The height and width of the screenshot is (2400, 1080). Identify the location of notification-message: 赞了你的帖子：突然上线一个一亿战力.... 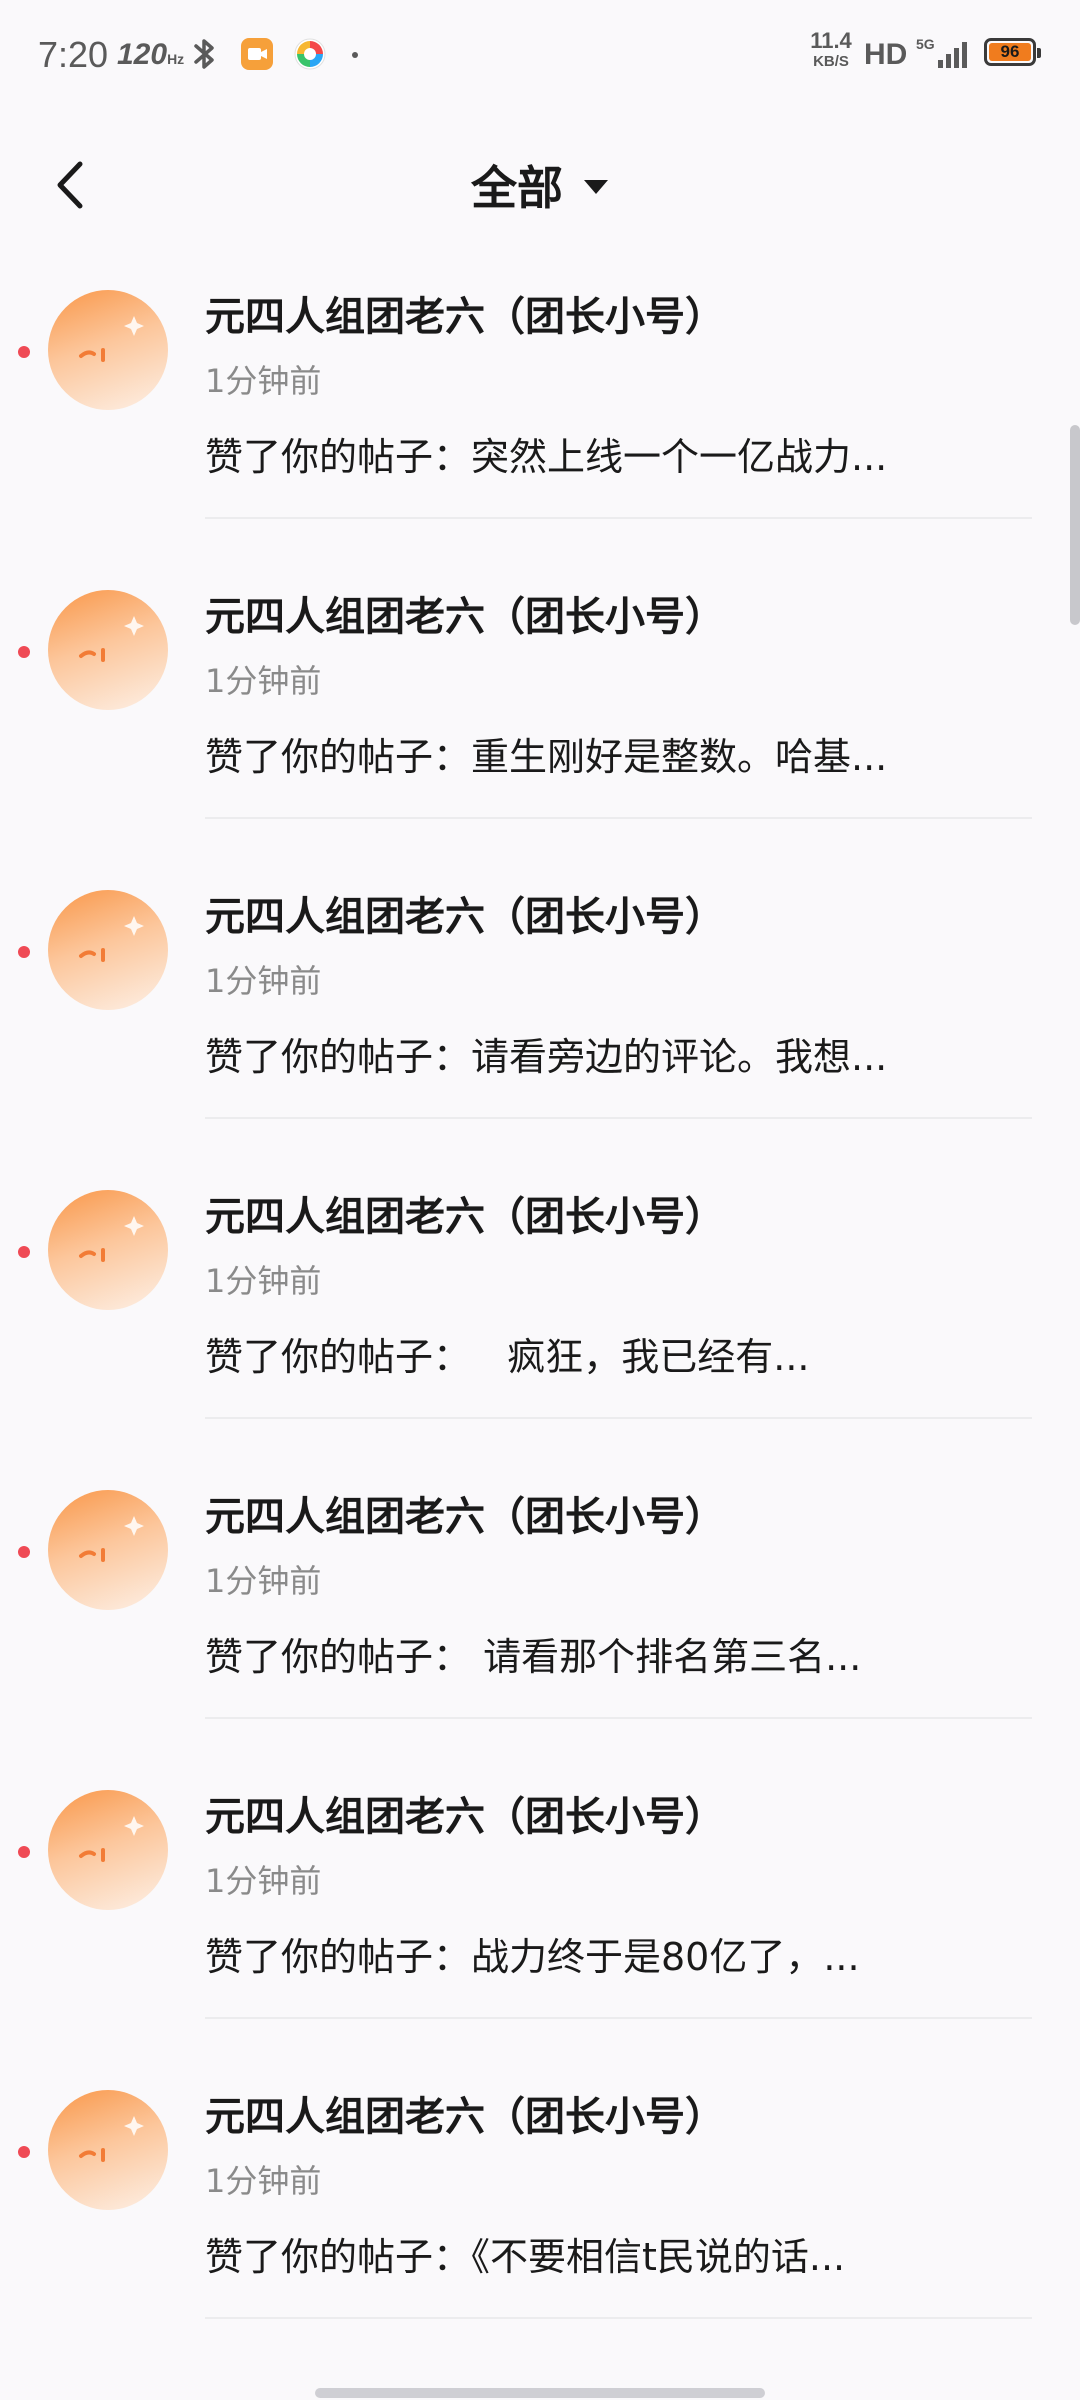
(546, 457).